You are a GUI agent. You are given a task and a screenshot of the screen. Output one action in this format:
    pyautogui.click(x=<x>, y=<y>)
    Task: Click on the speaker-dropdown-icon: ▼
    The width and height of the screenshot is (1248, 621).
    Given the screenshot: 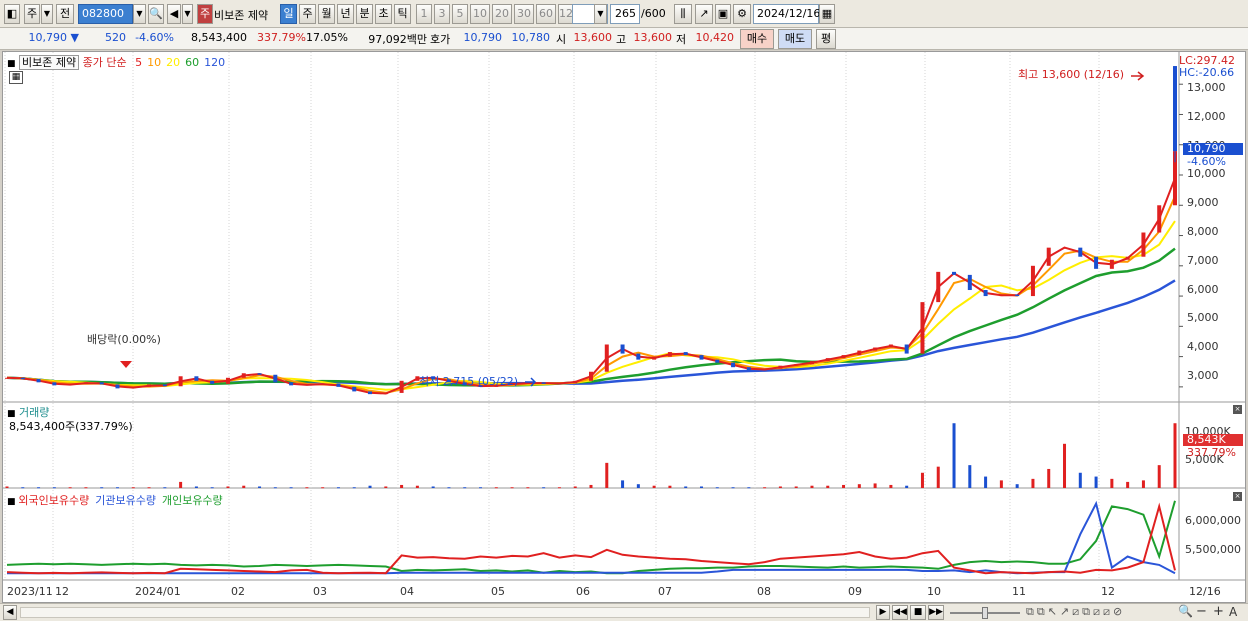 What is the action you would take?
    pyautogui.click(x=187, y=14)
    